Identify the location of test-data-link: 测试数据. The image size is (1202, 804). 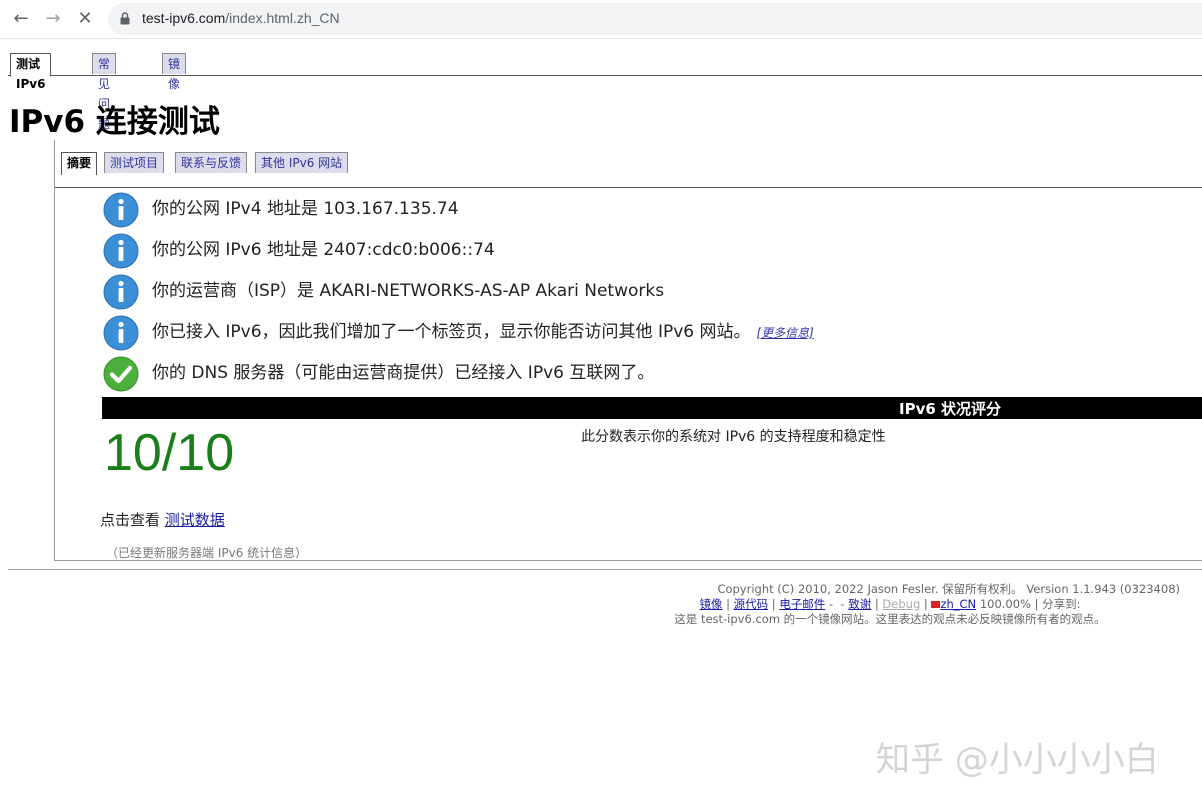
(195, 520).